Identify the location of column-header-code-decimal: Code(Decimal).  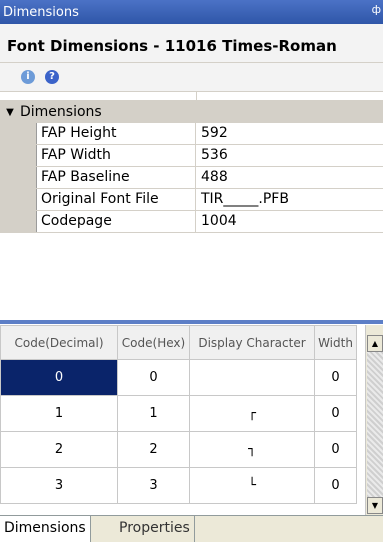
(59, 342).